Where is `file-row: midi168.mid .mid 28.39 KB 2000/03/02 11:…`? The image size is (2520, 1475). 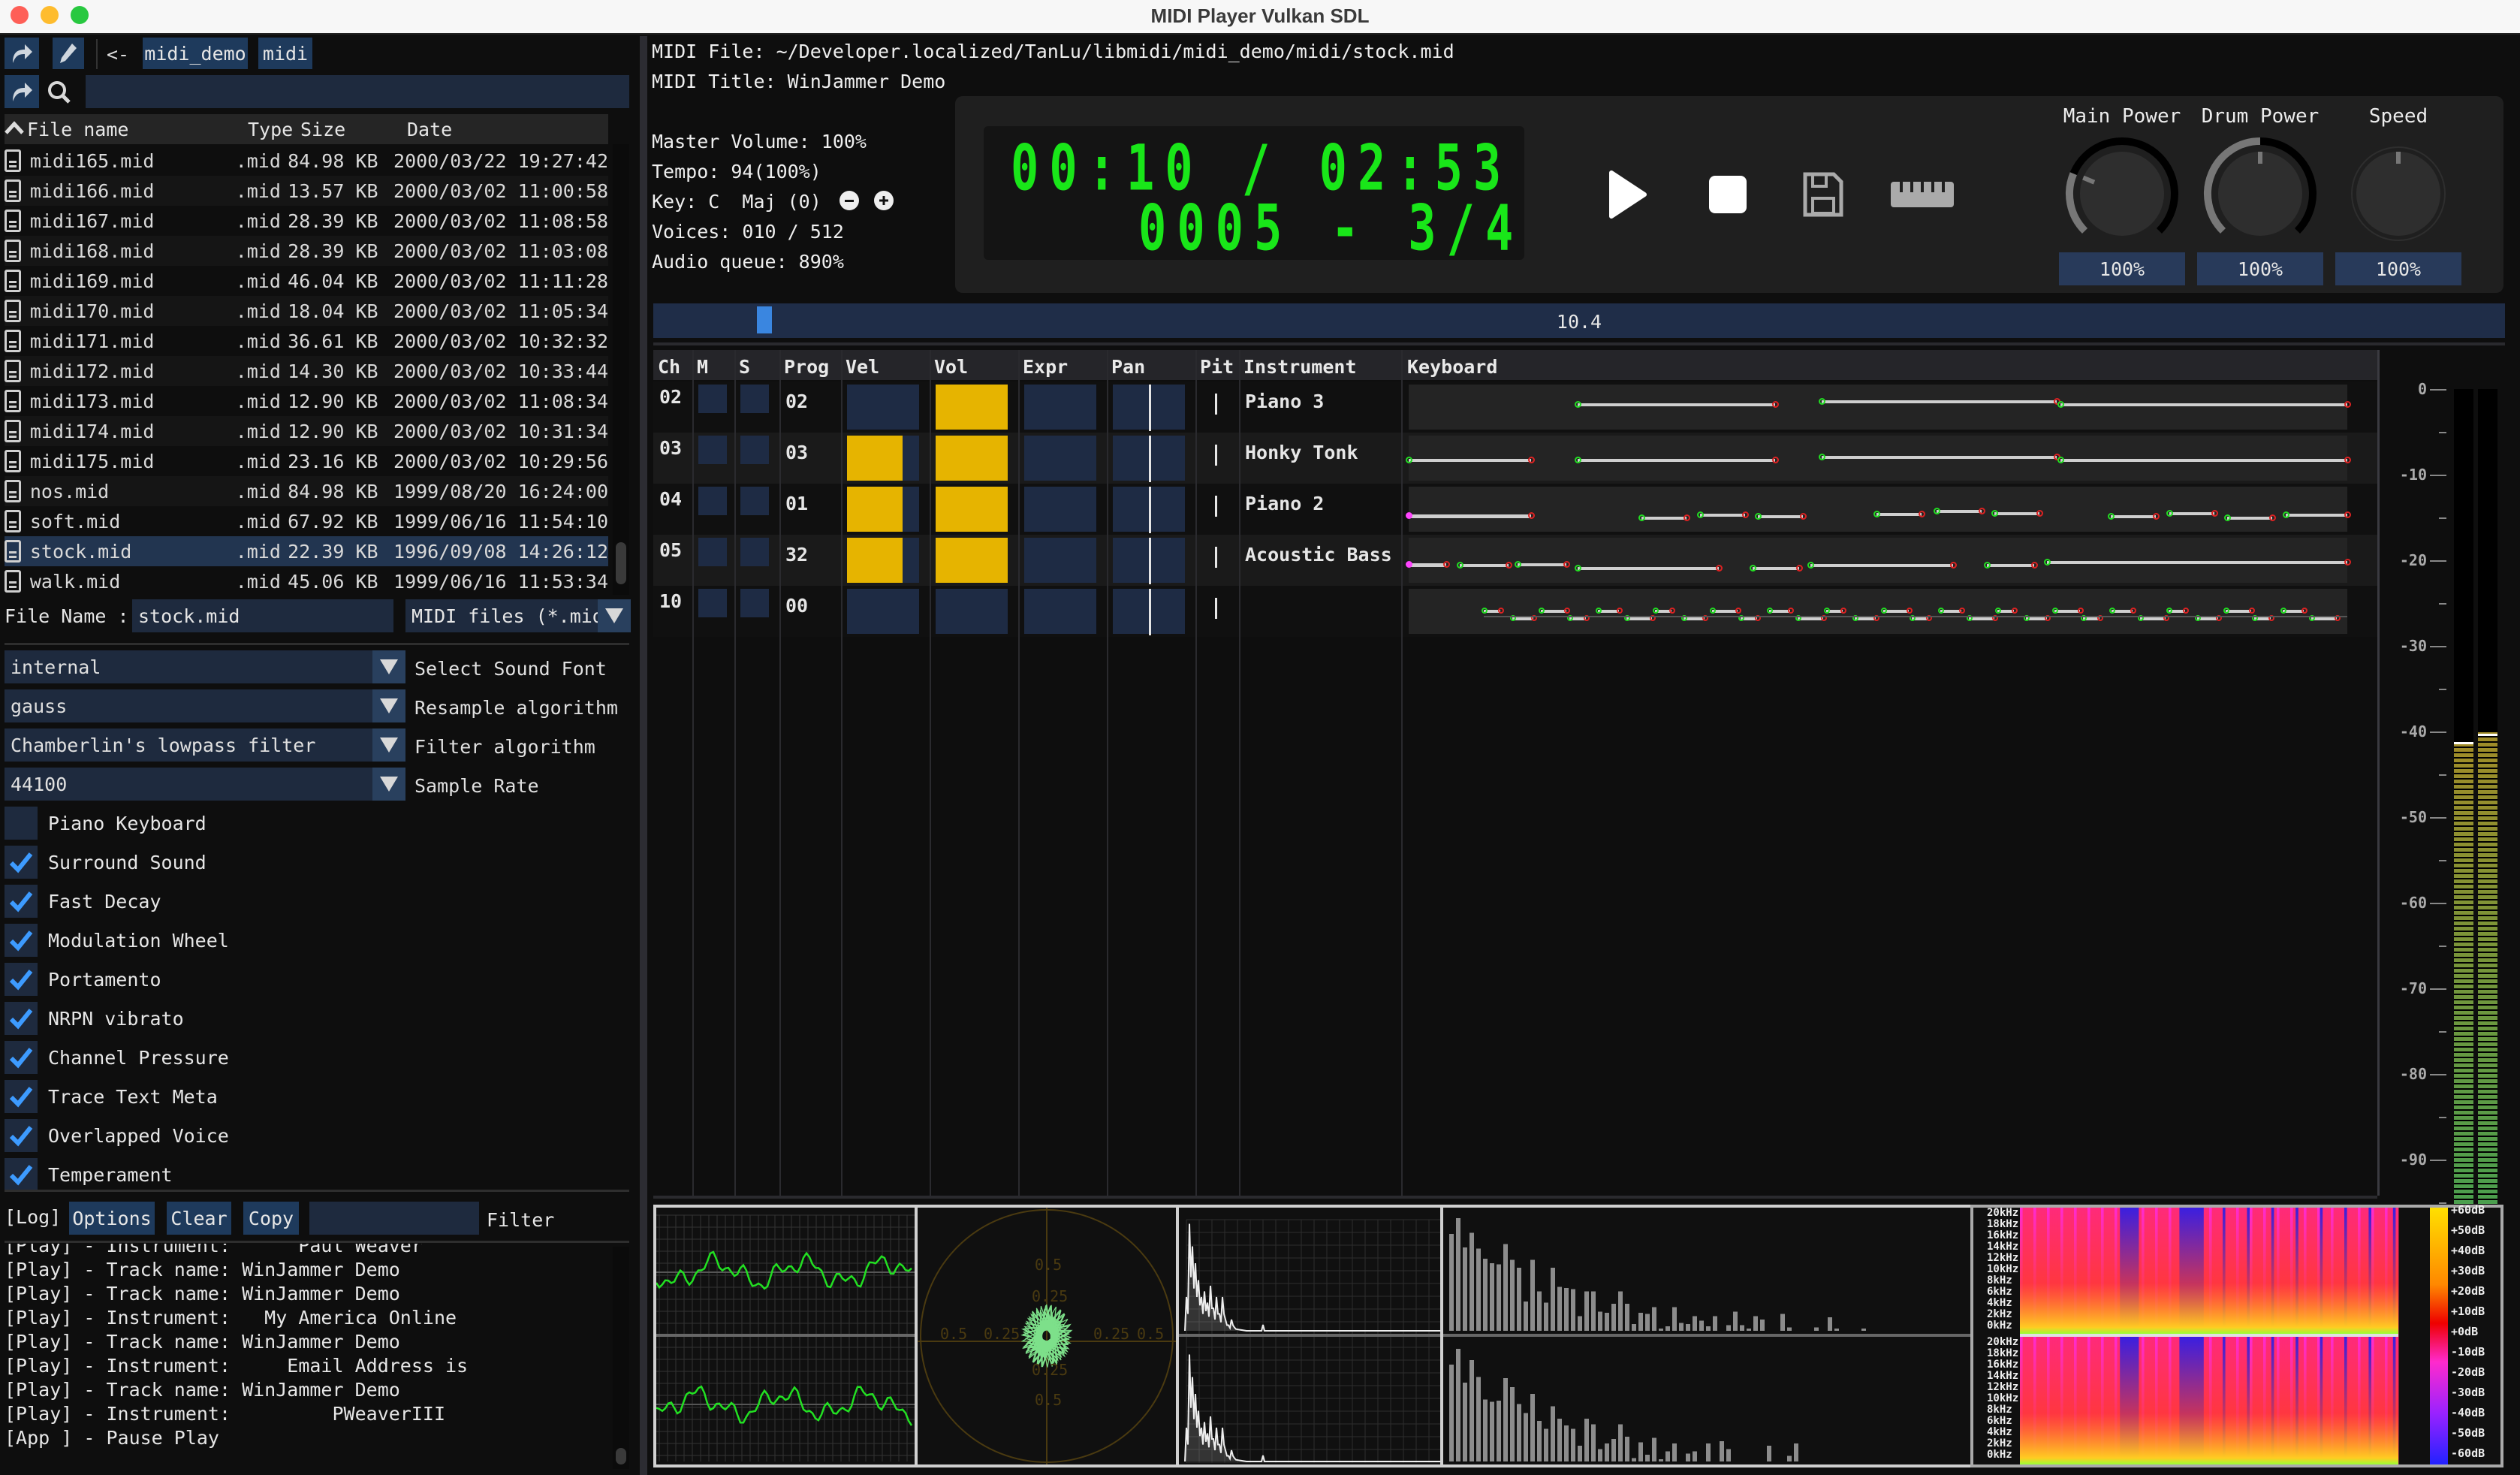
file-row: midi168.mid .mid 28.39 KB 2000/03/02 11:… is located at coordinates (306, 251).